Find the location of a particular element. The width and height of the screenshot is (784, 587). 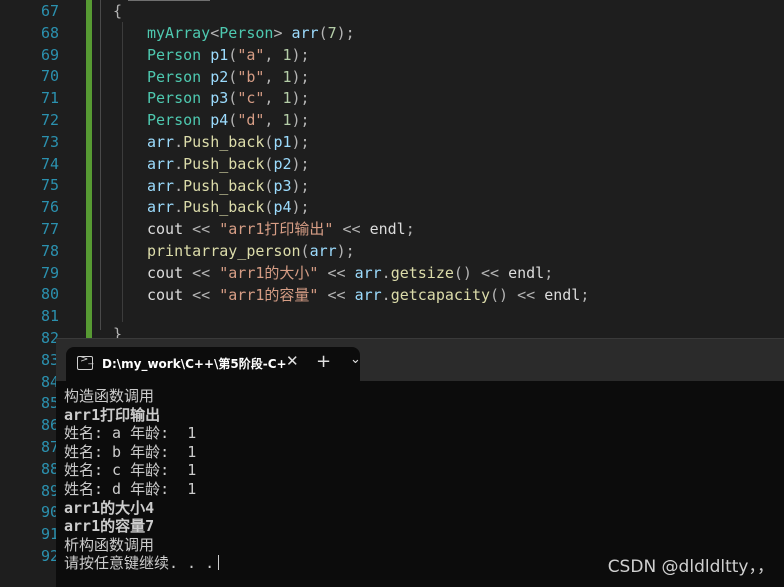

code-line: Person p1("a", 1); is located at coordinates (228, 55).